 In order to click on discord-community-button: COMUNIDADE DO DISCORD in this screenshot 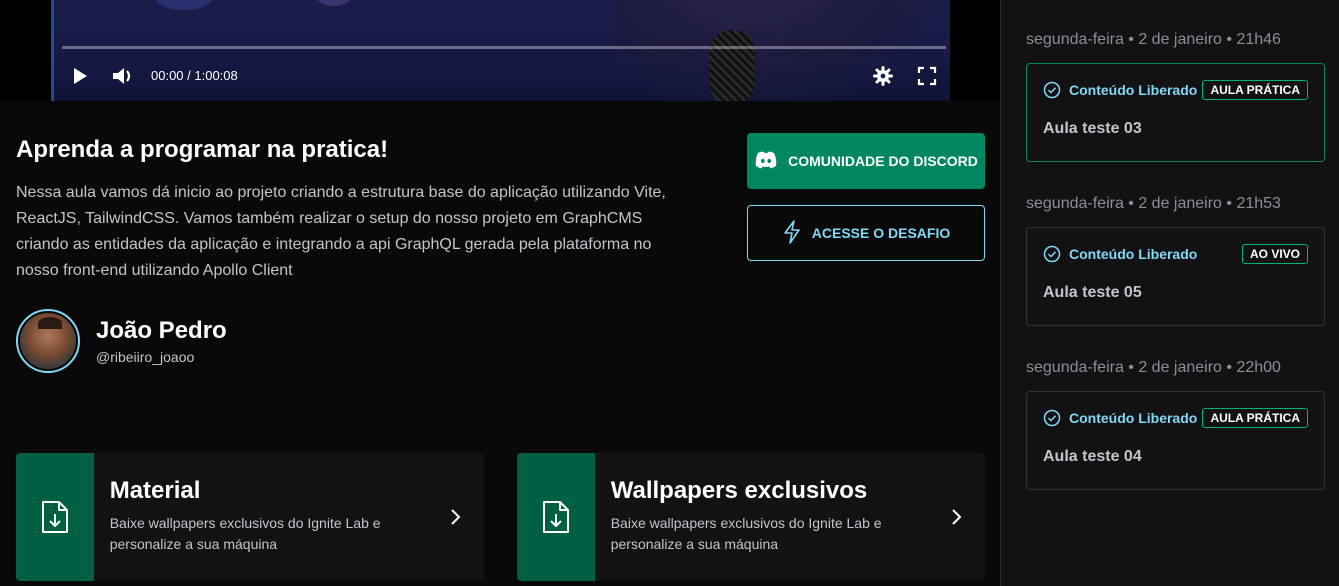, I will do `click(866, 161)`.